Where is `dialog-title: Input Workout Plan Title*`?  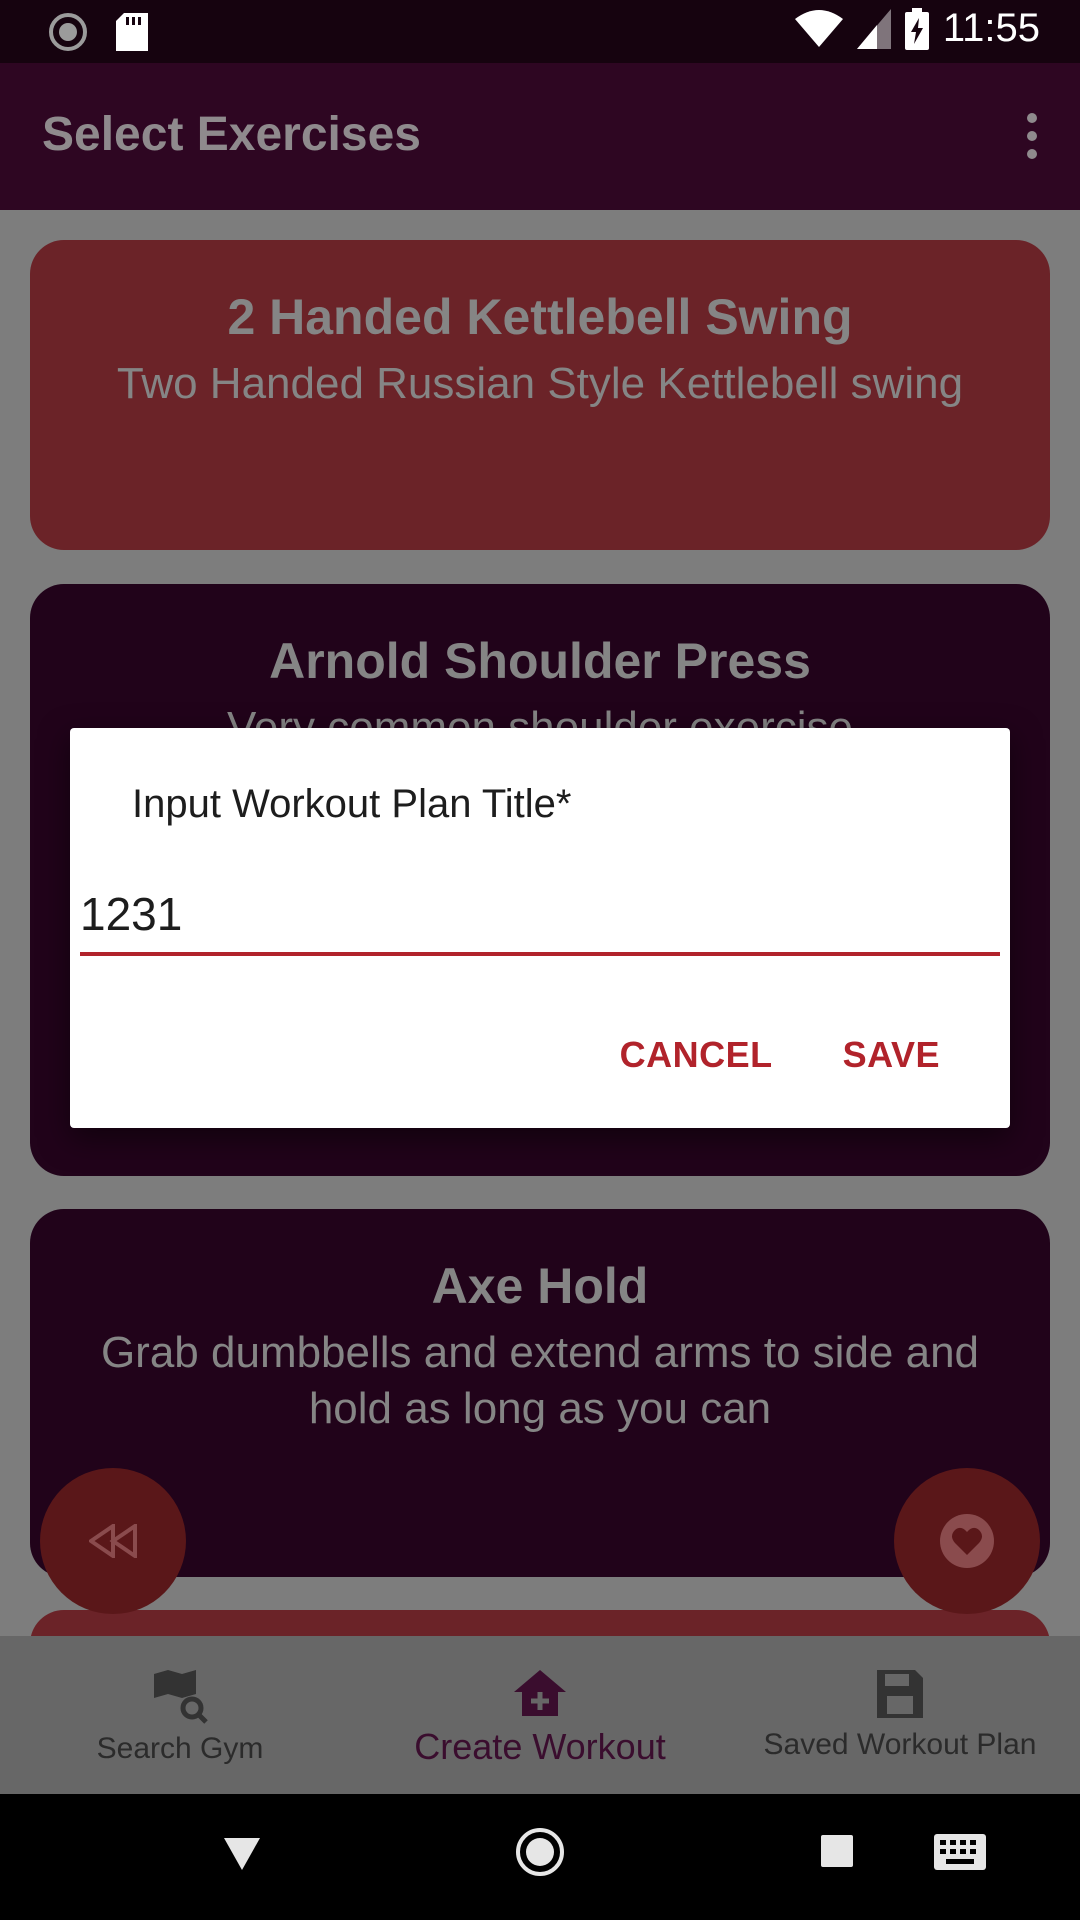 dialog-title: Input Workout Plan Title* is located at coordinates (352, 804).